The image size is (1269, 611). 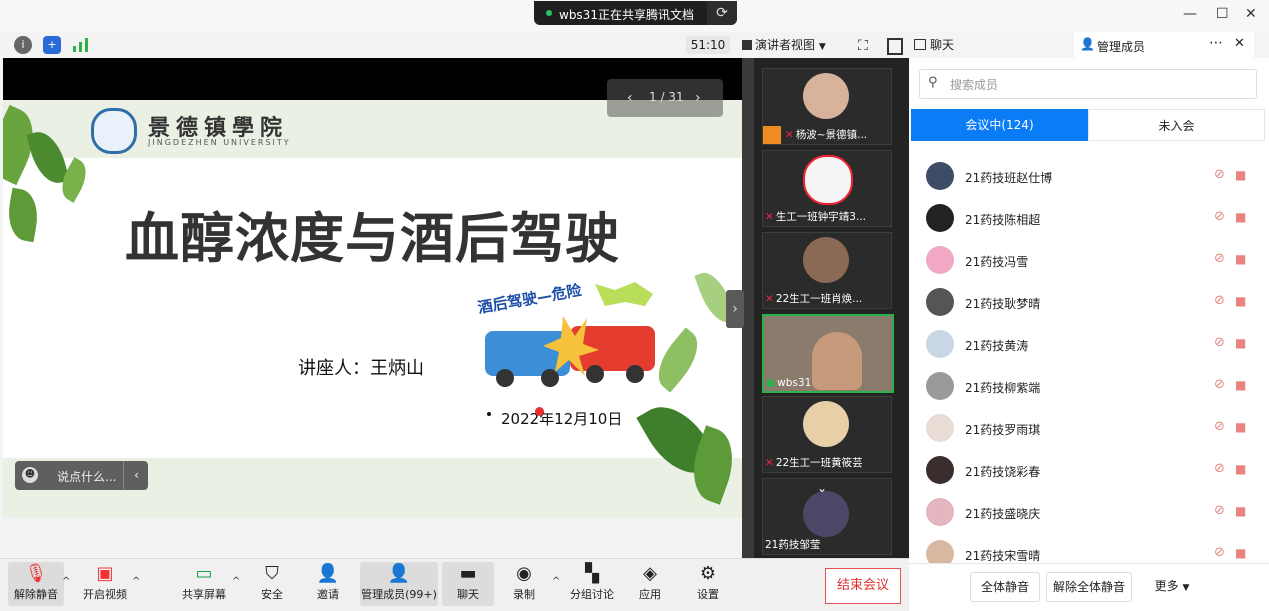 I want to click on share-screen-icon: ▭, so click(x=204, y=573).